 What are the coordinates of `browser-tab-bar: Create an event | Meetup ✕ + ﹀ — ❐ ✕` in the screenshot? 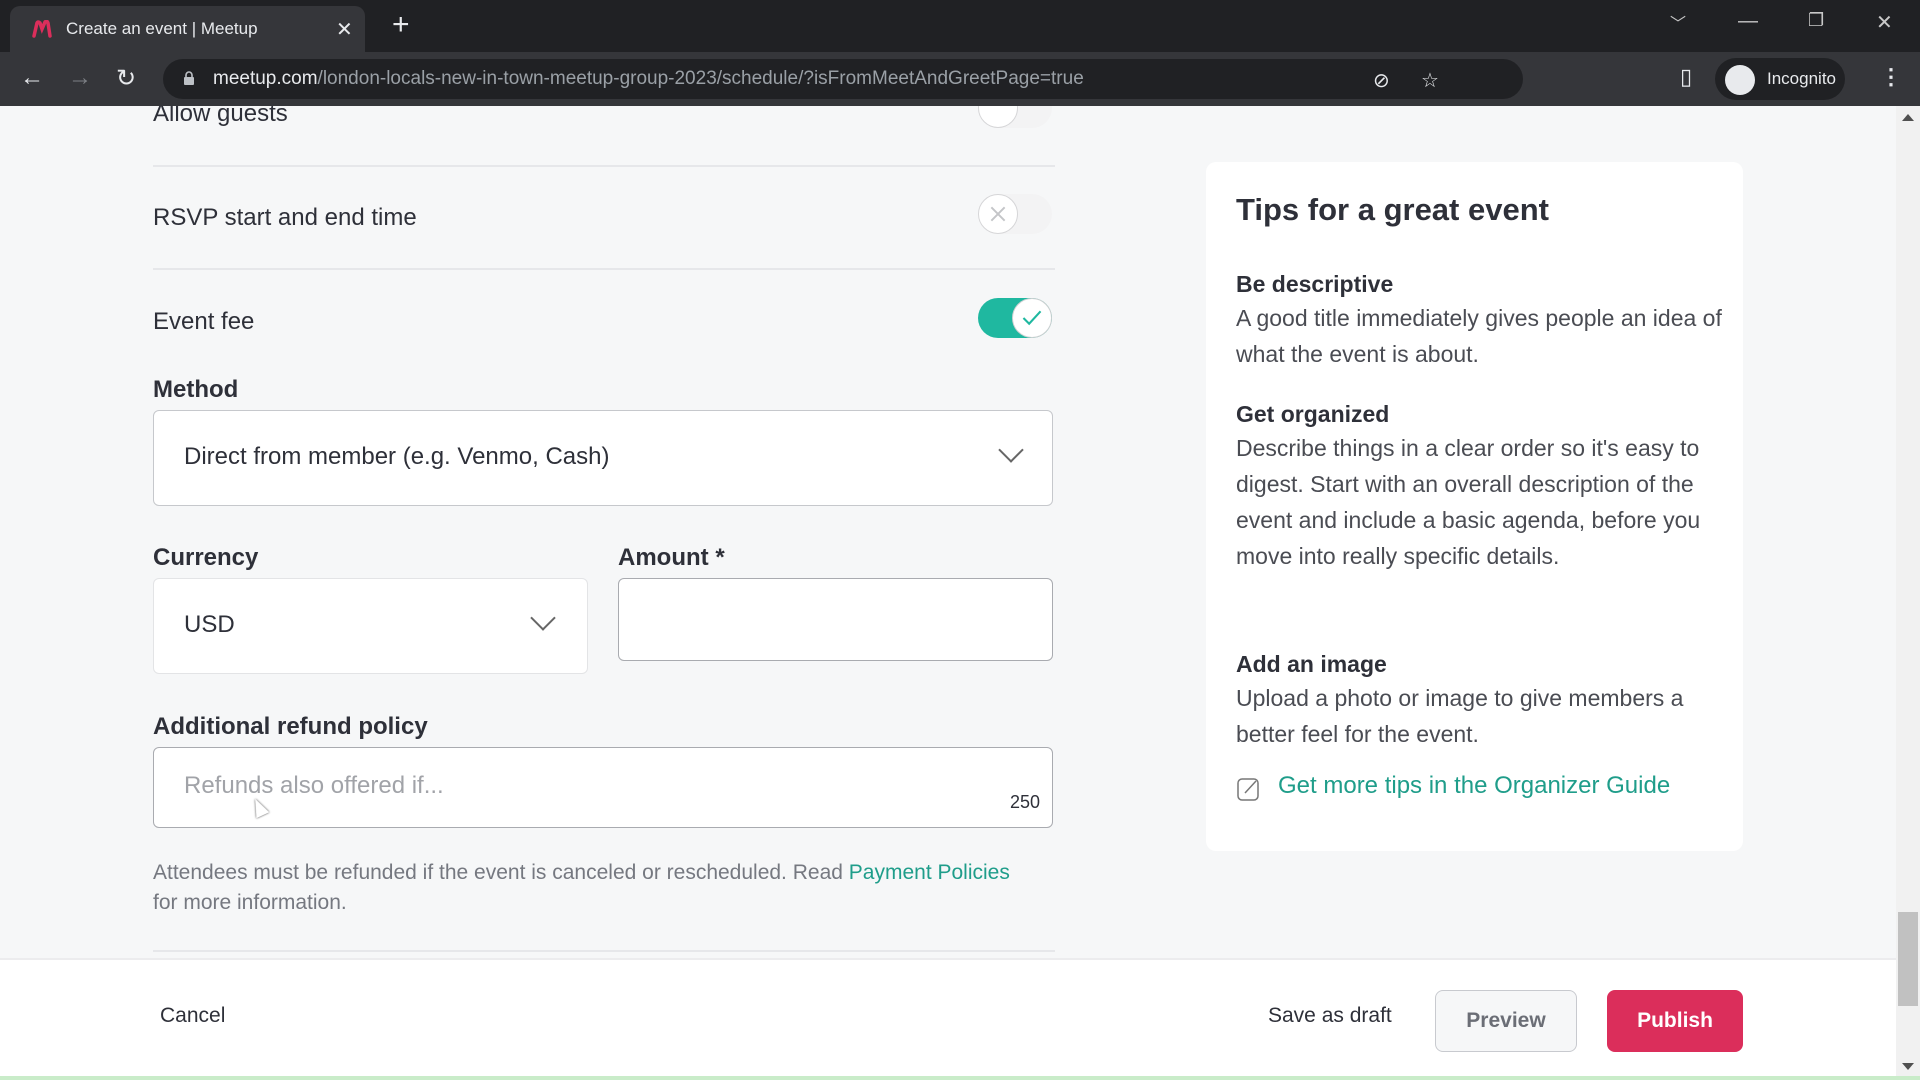 It's located at (960, 26).